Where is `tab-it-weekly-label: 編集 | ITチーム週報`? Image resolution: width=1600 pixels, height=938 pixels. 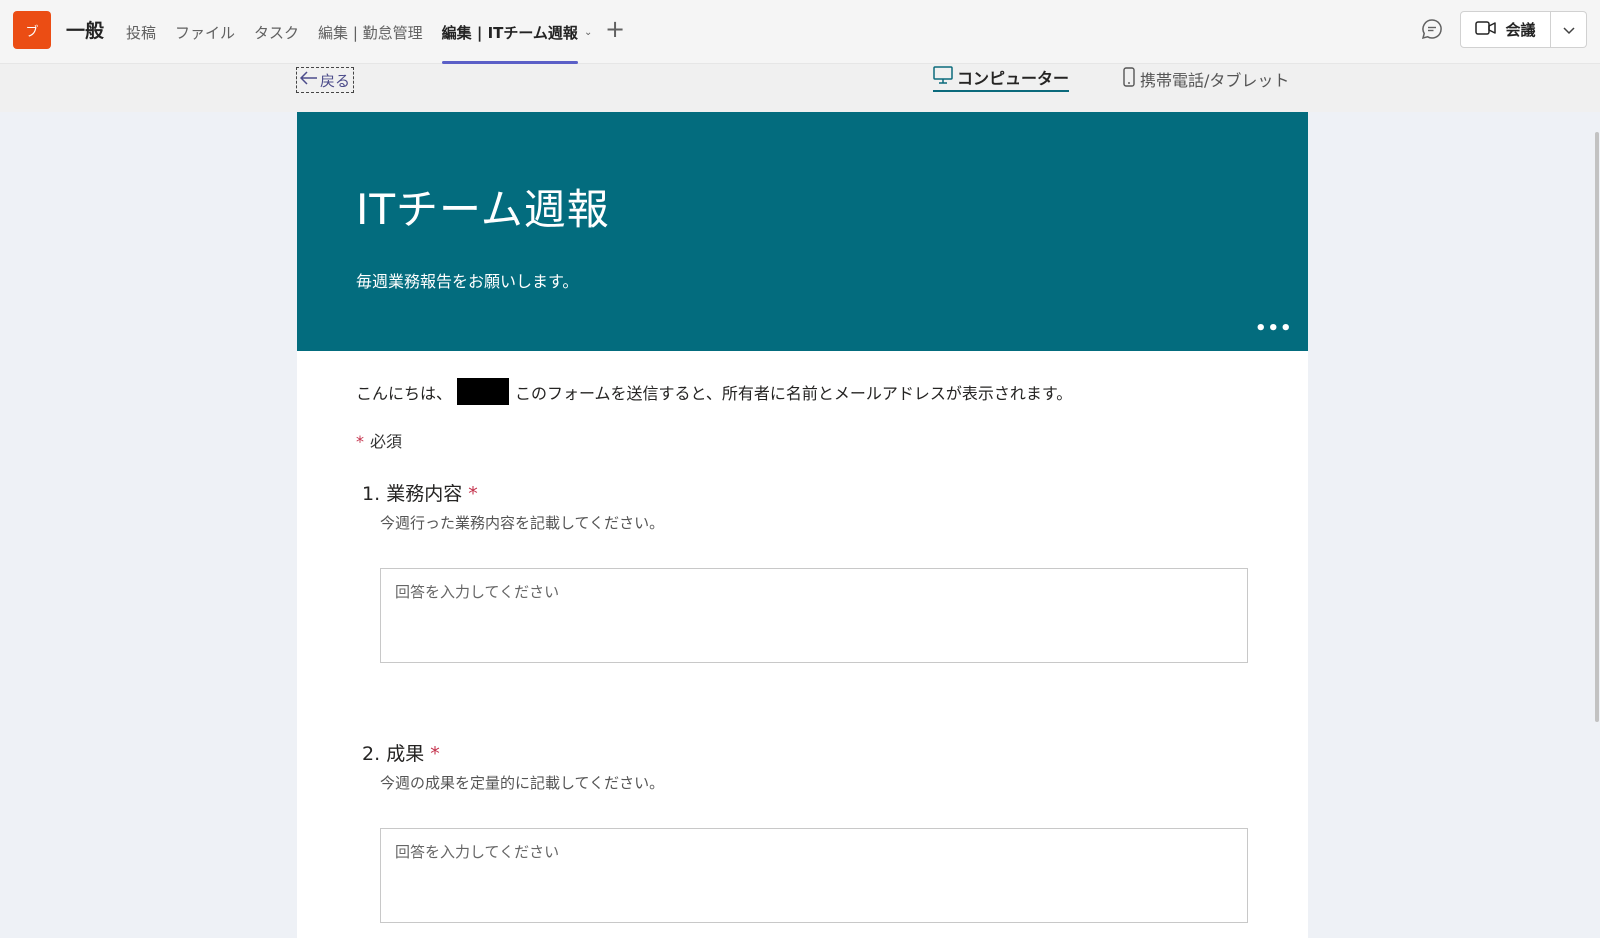
tab-it-weekly-label: 編集 | ITチーム週報 is located at coordinates (509, 32).